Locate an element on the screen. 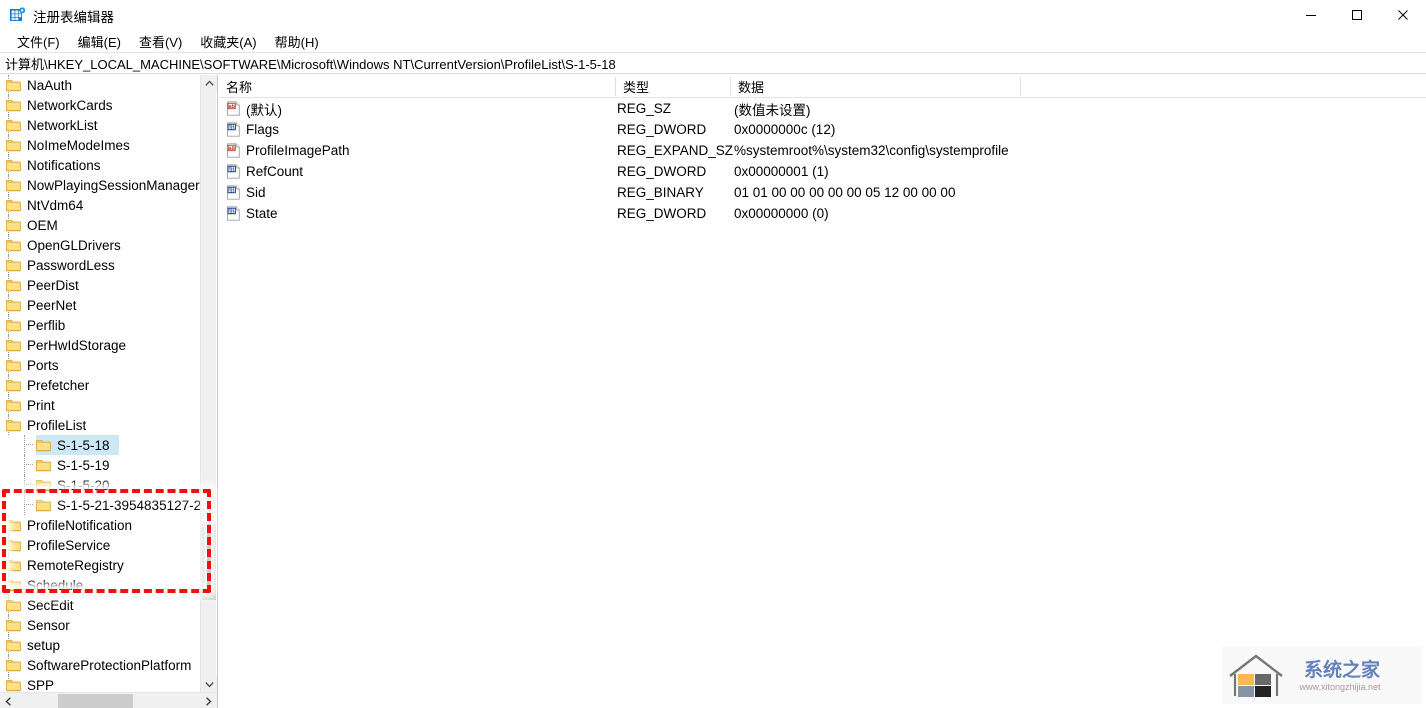 This screenshot has height=708, width=1426. menu-edit: 编辑(E) is located at coordinates (99, 41).